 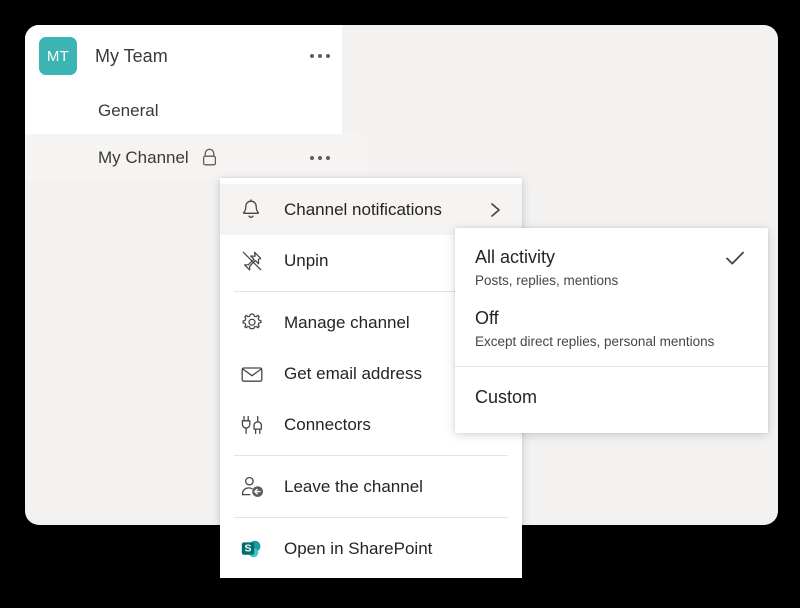 What do you see at coordinates (363, 209) in the screenshot?
I see `menu-item-label: Channel notifications` at bounding box center [363, 209].